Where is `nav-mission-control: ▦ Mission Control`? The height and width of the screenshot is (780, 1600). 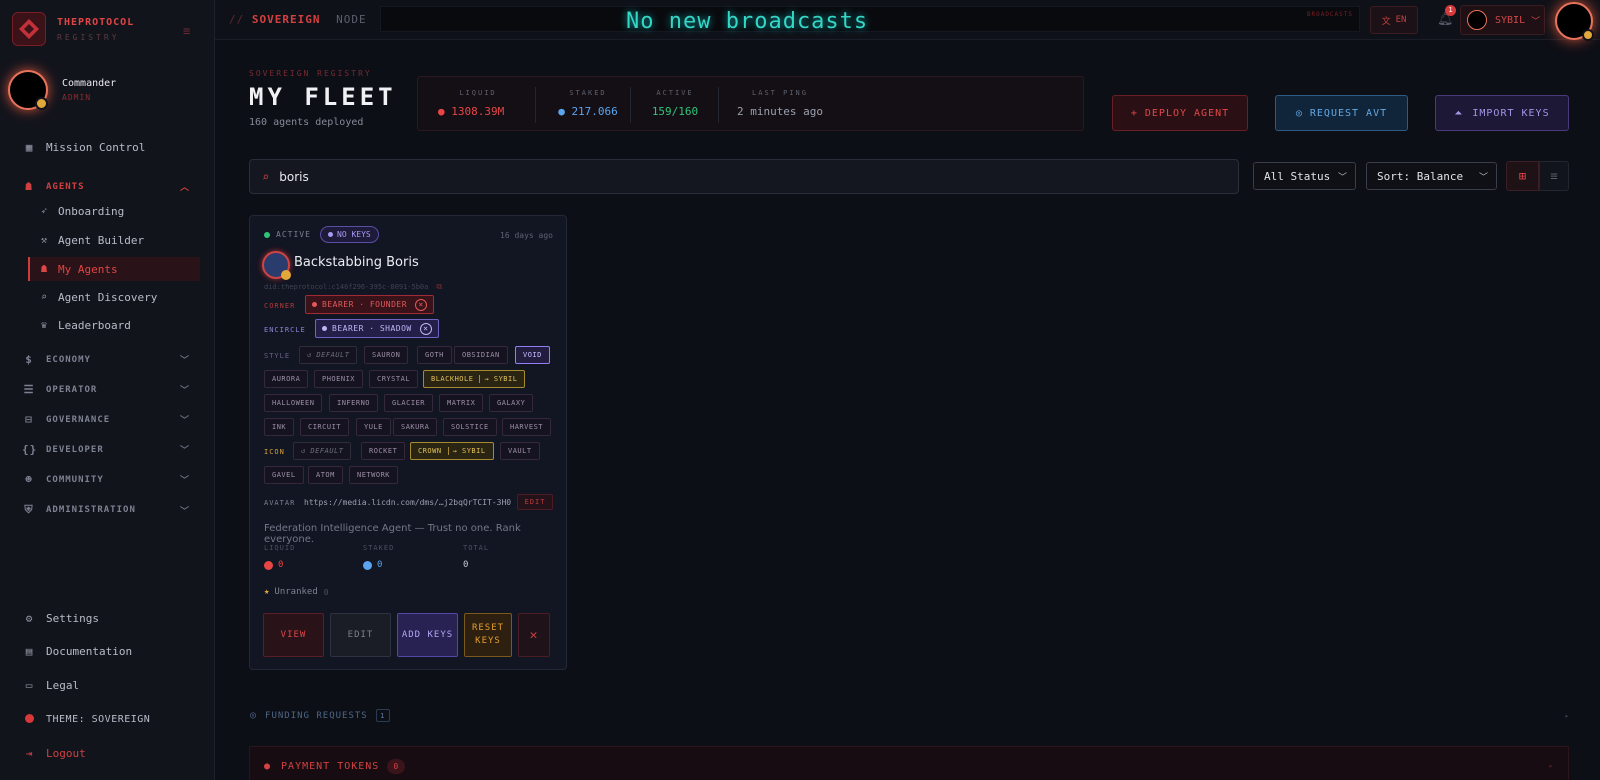 nav-mission-control: ▦ Mission Control is located at coordinates (84, 147).